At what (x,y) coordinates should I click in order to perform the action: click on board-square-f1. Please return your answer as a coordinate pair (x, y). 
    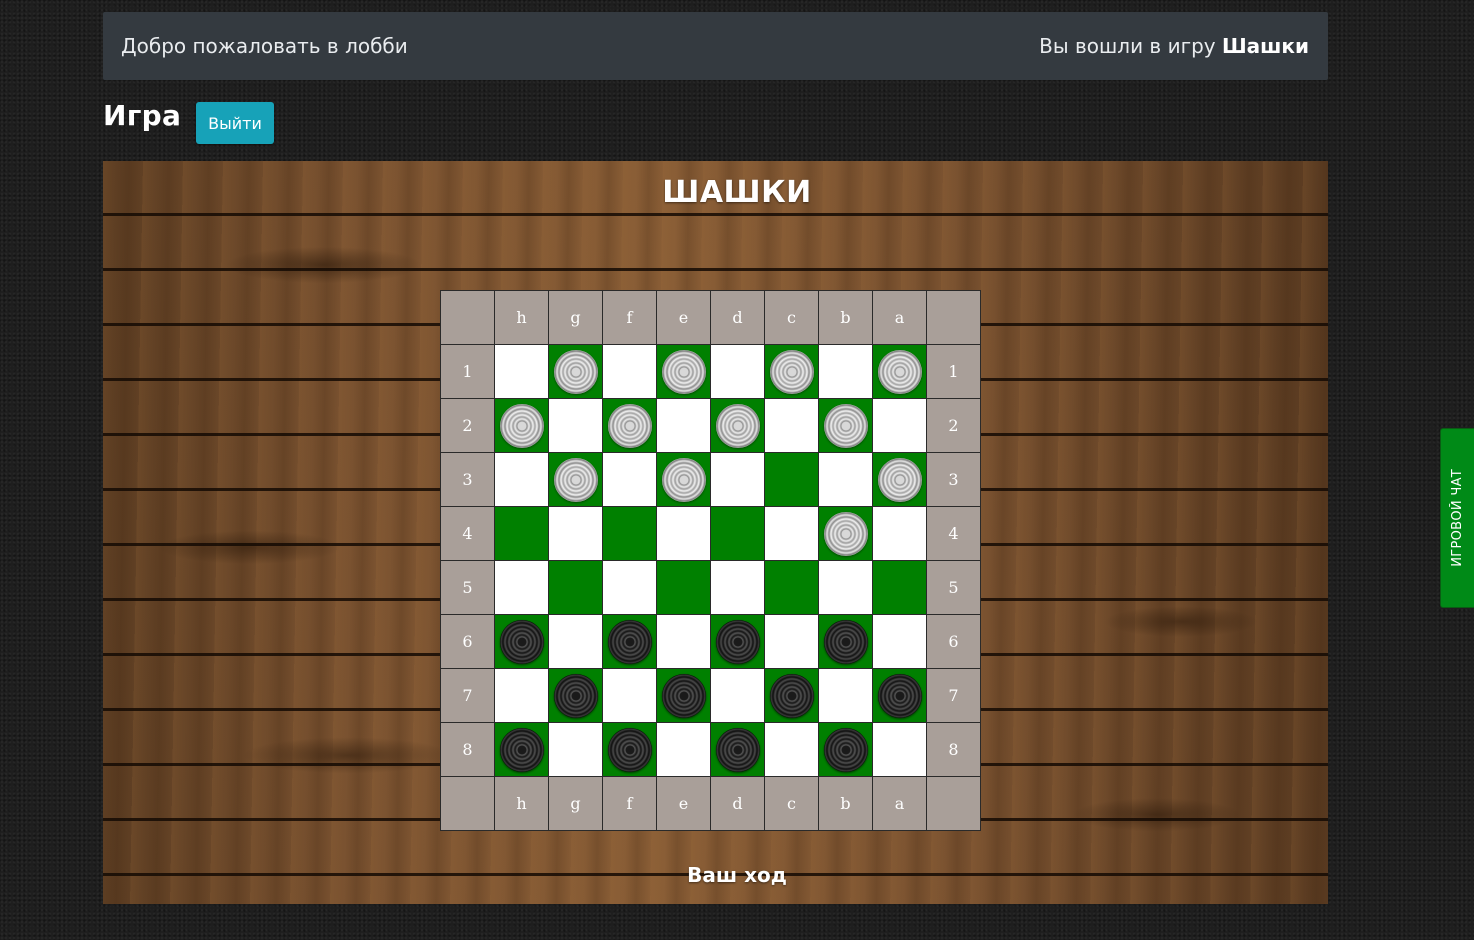
    Looking at the image, I should click on (629, 371).